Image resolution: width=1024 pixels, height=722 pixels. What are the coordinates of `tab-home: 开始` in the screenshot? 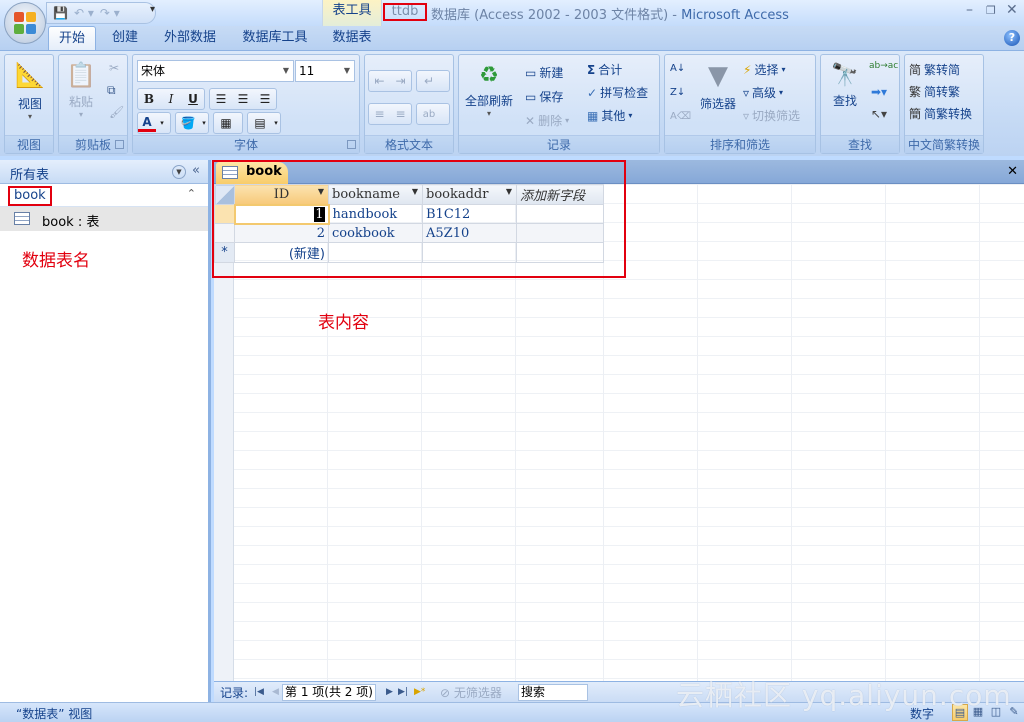 It's located at (72, 38).